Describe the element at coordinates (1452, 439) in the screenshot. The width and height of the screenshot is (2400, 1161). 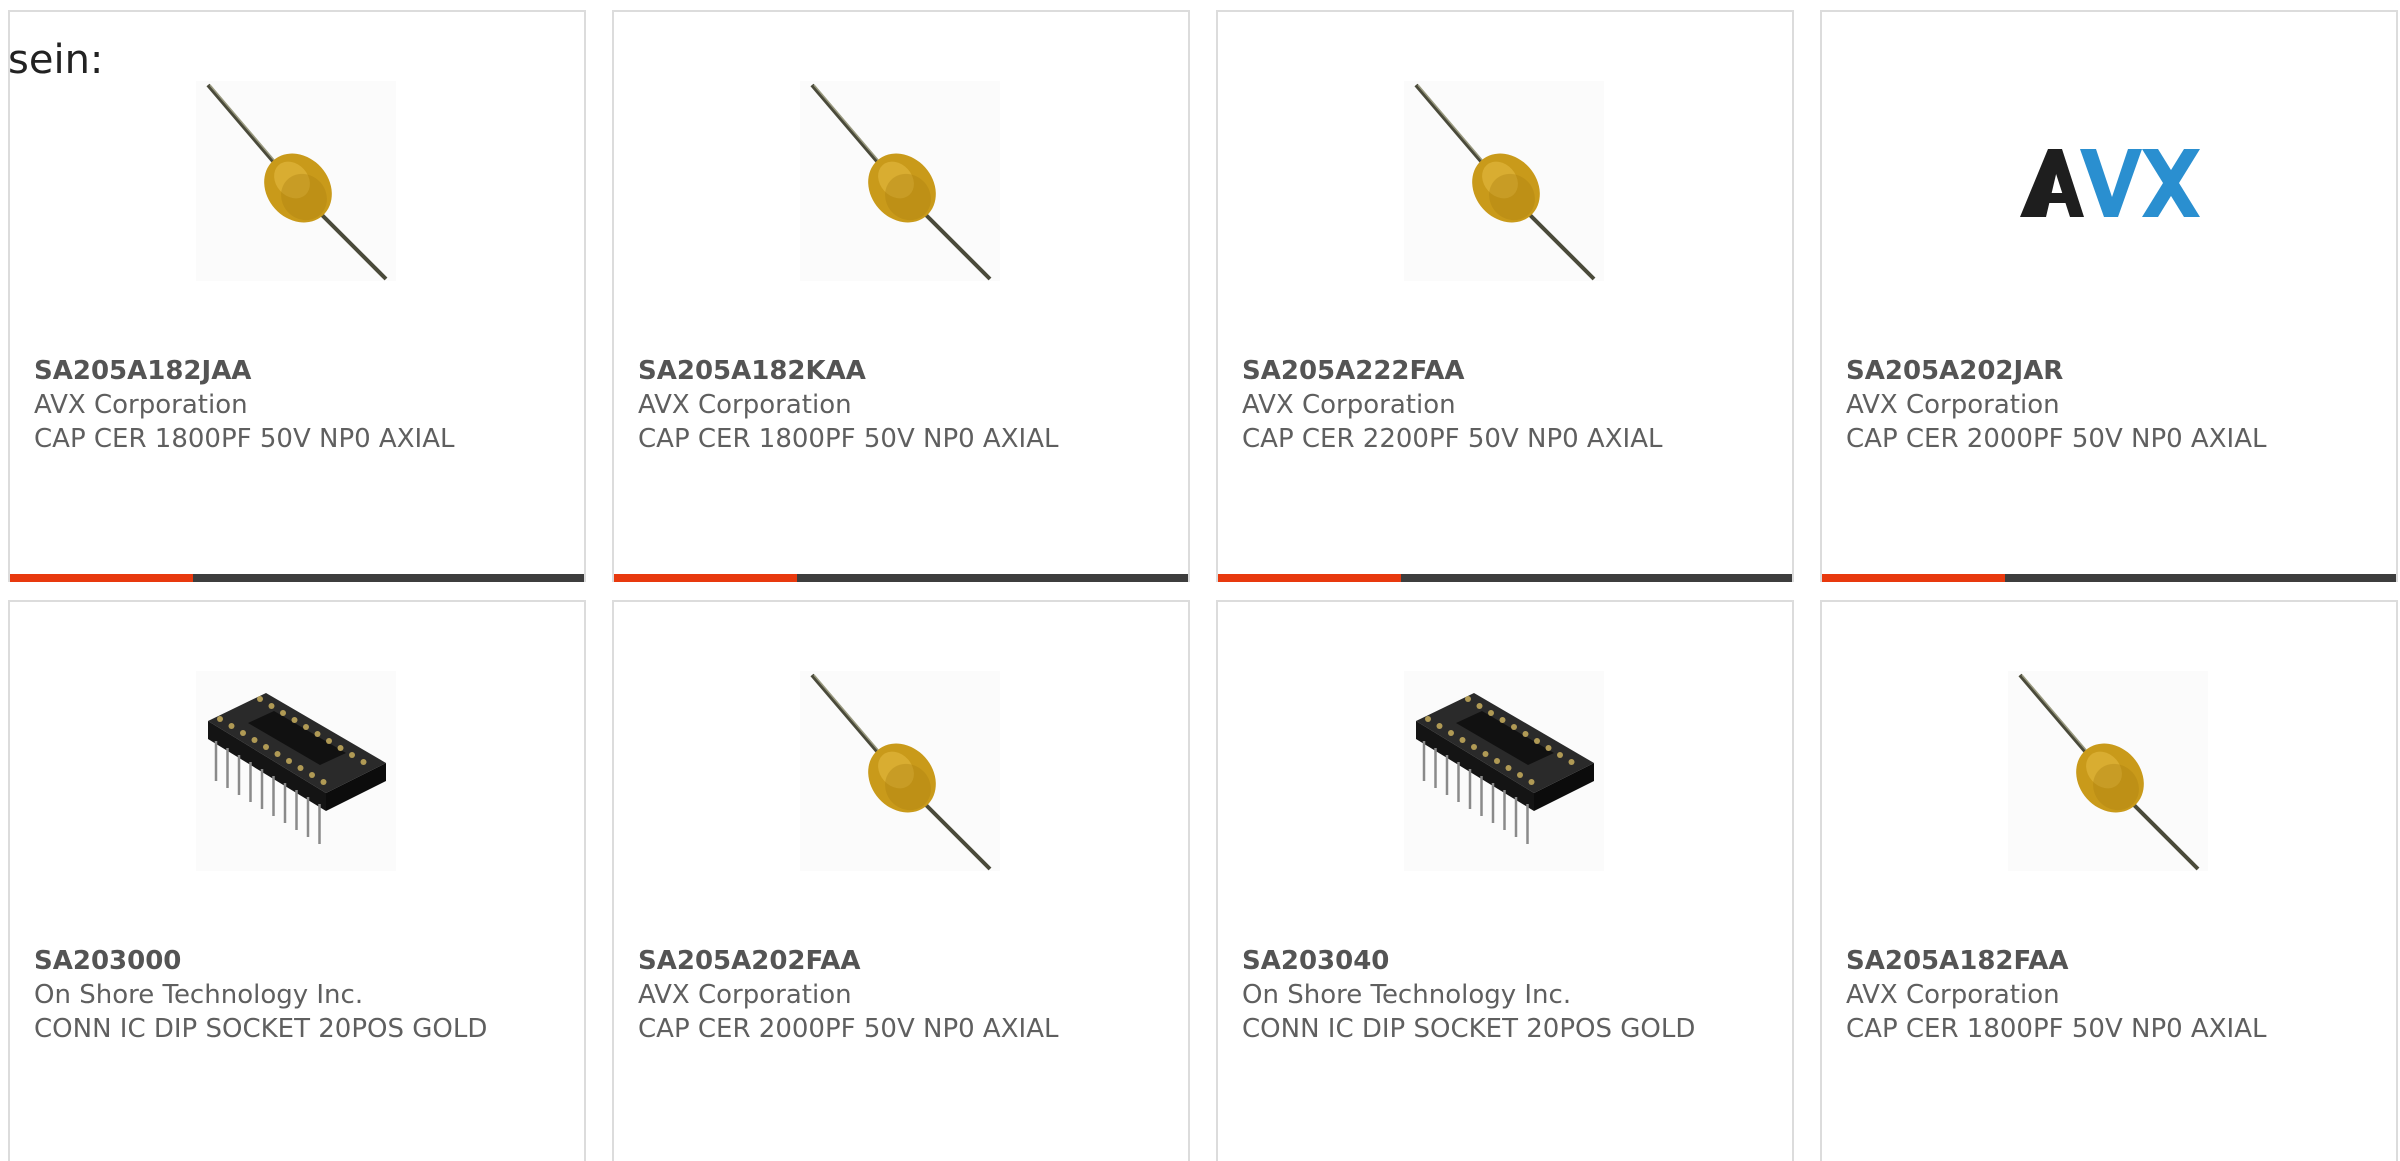
I see `product-description: CAP CER 2200PF 50V NP0 AXIAL` at that location.